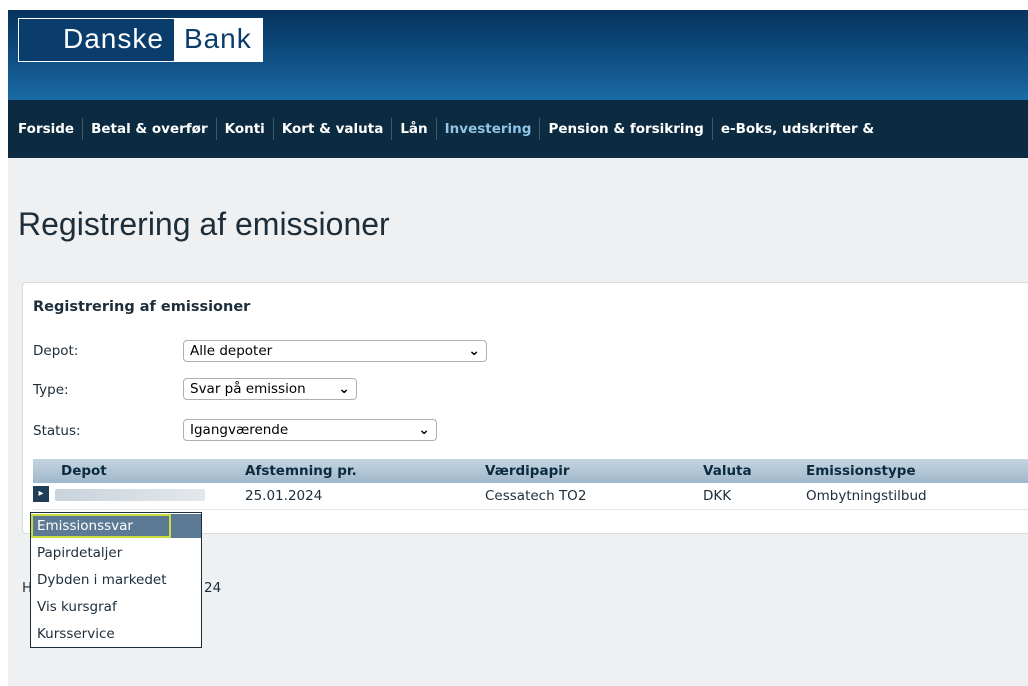  Describe the element at coordinates (56, 351) in the screenshot. I see `depot-label: Depot:` at that location.